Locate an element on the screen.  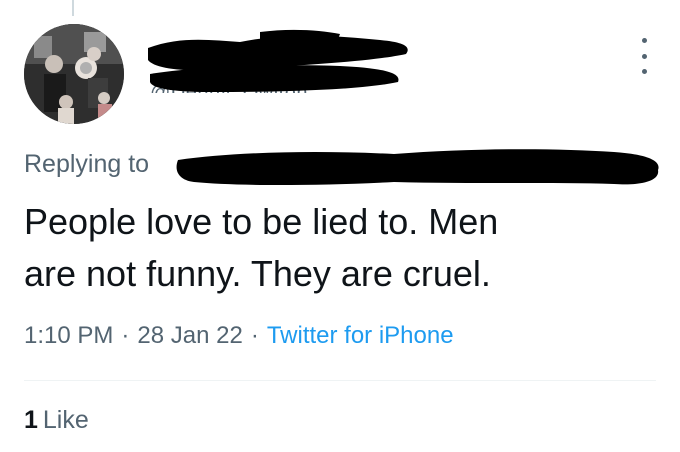
thread-connector-line is located at coordinates (73, 8).